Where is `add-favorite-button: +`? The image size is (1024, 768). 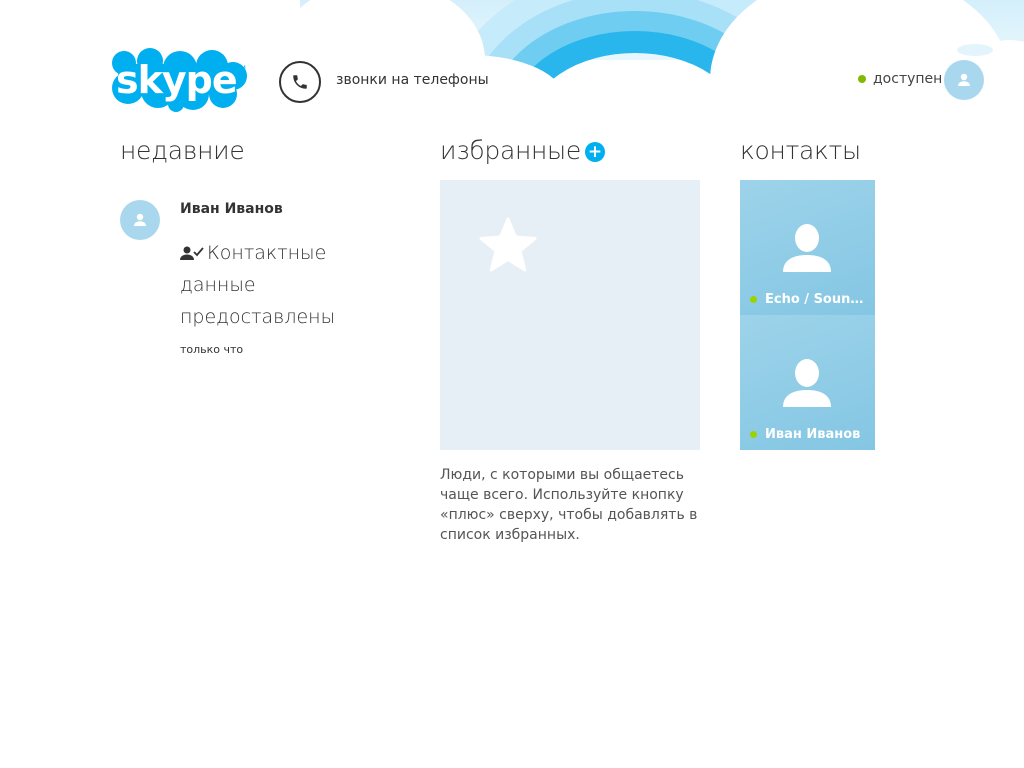 add-favorite-button: + is located at coordinates (595, 152).